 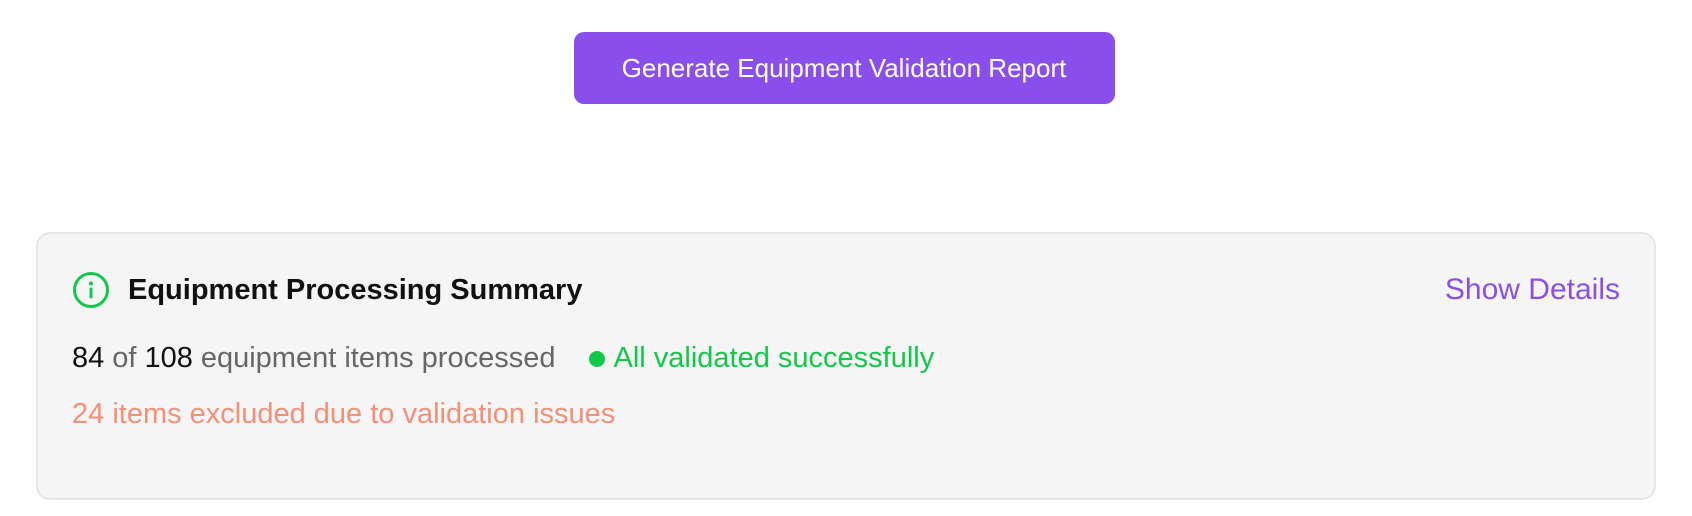 I want to click on status-dot-icon, so click(x=597, y=358).